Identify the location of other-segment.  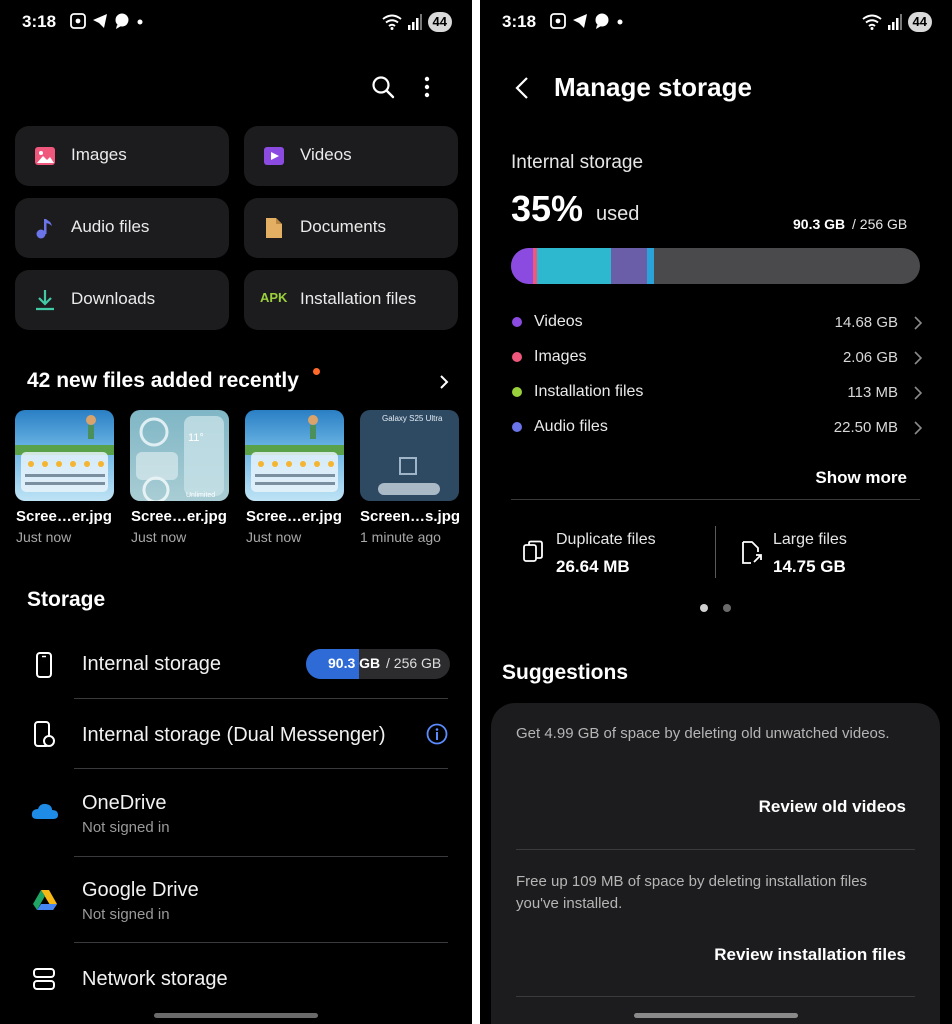
(650, 266).